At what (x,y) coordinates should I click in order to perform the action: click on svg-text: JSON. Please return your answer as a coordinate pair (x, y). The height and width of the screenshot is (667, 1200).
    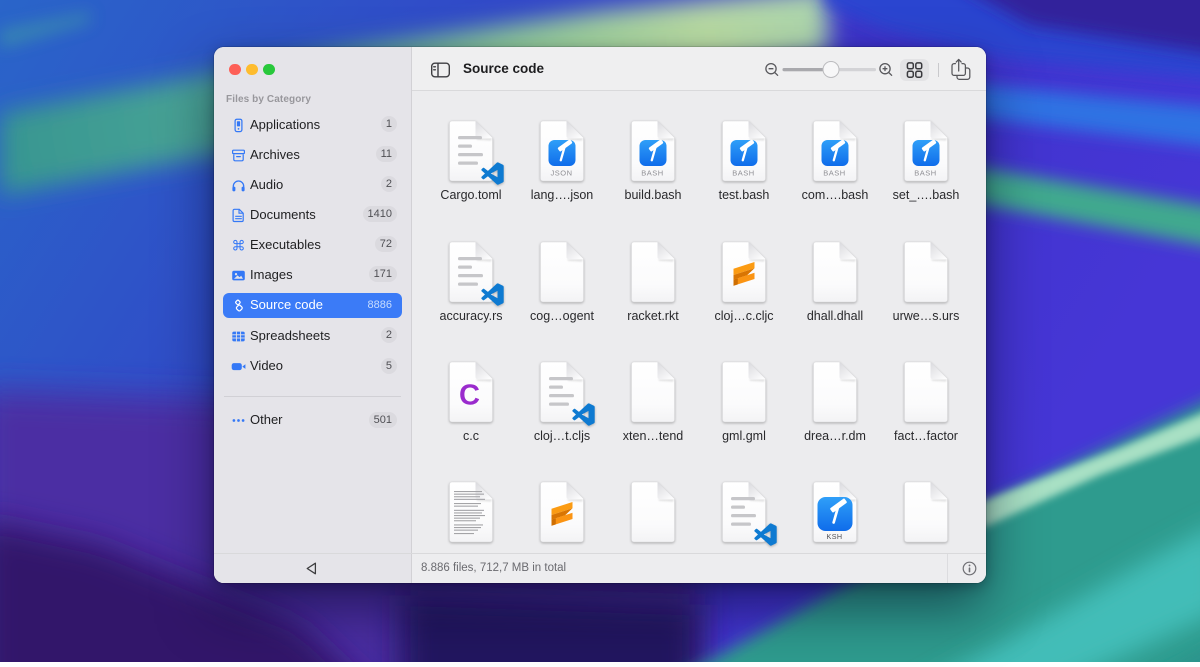
    Looking at the image, I should click on (561, 173).